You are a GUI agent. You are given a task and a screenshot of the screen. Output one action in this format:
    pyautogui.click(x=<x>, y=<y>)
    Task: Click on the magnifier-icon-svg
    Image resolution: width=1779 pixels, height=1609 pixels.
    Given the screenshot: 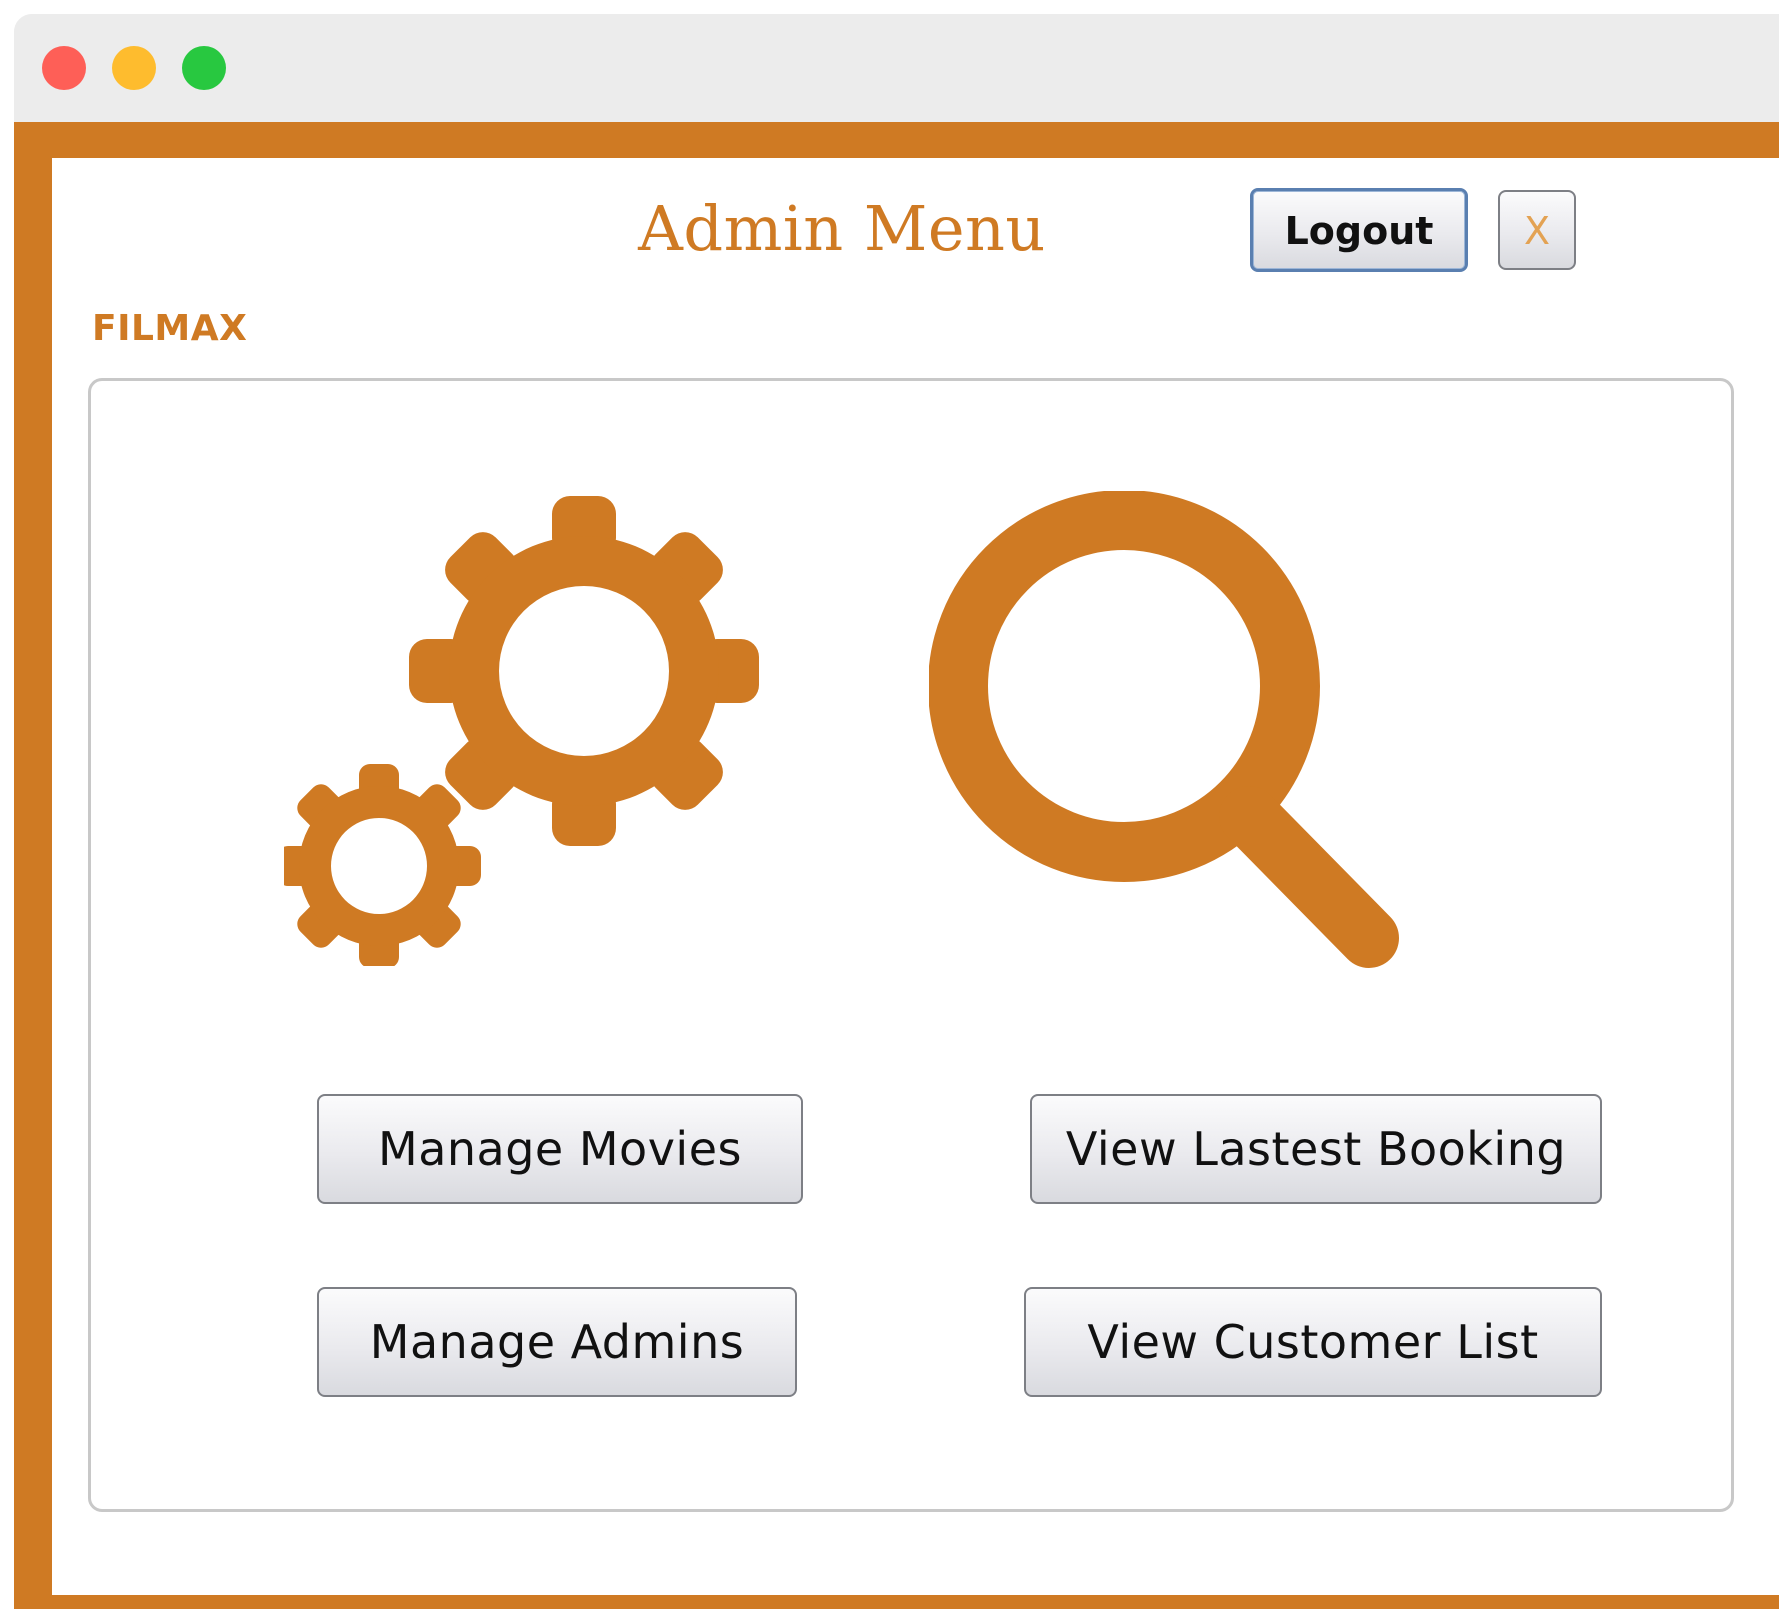 What is the action you would take?
    pyautogui.click(x=1163, y=729)
    